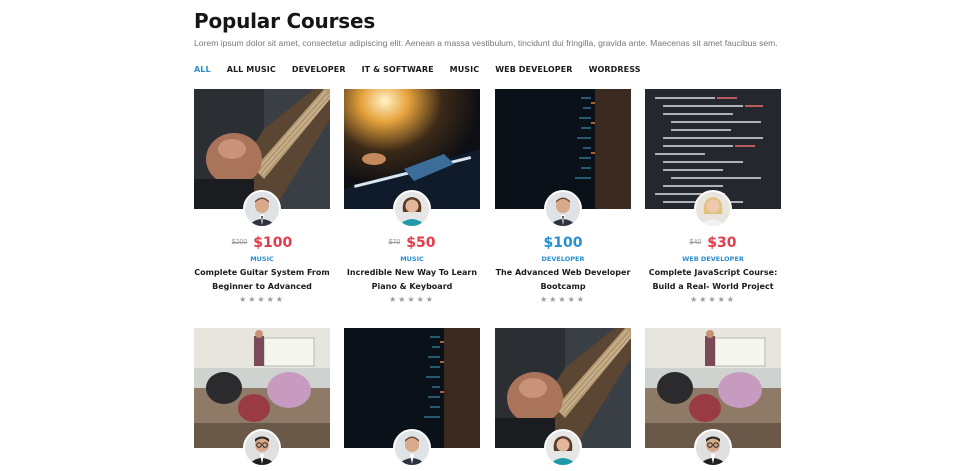  I want to click on course-category: WEB DEVELOPER, so click(713, 259).